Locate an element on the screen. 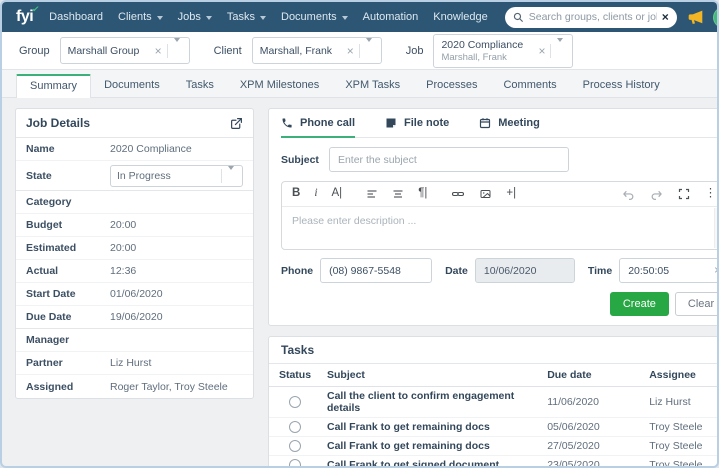 Image resolution: width=719 pixels, height=468 pixels. task-due-date: 11/06/2020 is located at coordinates (573, 402).